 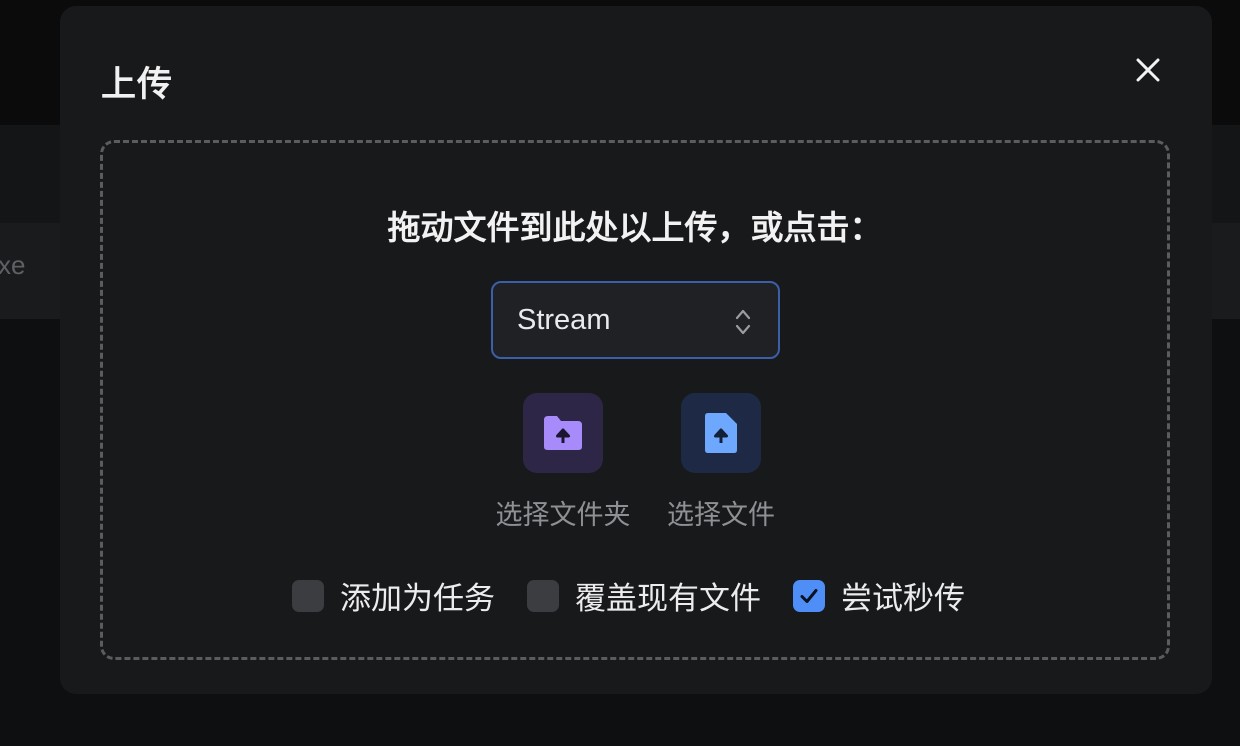 What do you see at coordinates (563, 433) in the screenshot?
I see `folder-upload-icon` at bounding box center [563, 433].